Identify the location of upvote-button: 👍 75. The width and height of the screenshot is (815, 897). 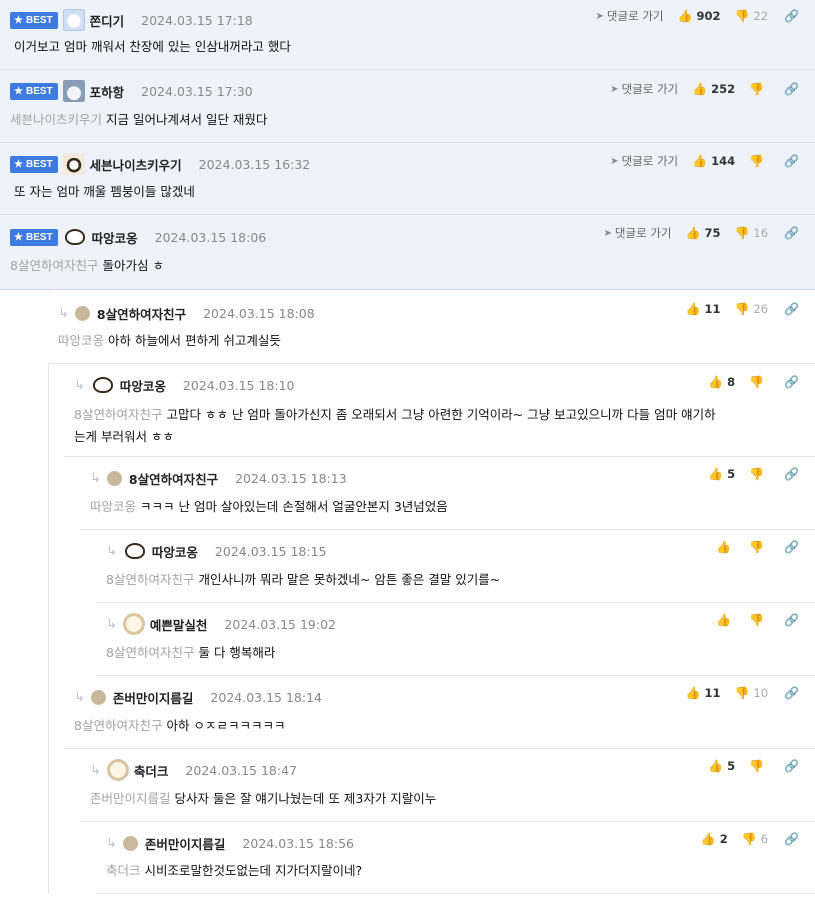
(702, 233).